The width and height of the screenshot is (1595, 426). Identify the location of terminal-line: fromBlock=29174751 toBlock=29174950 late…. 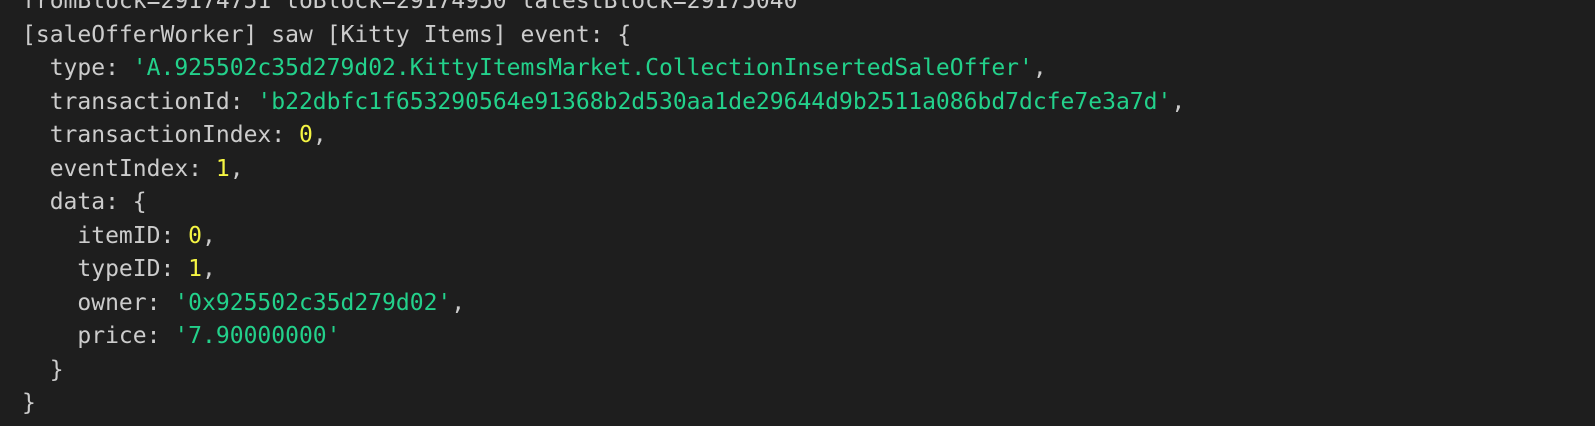
(409, 9).